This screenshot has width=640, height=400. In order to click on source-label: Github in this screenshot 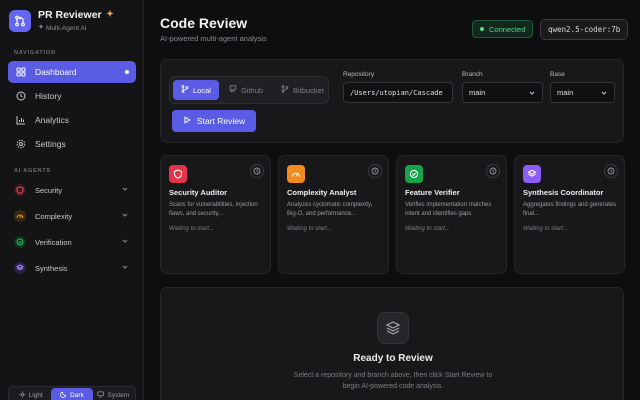, I will do `click(252, 90)`.